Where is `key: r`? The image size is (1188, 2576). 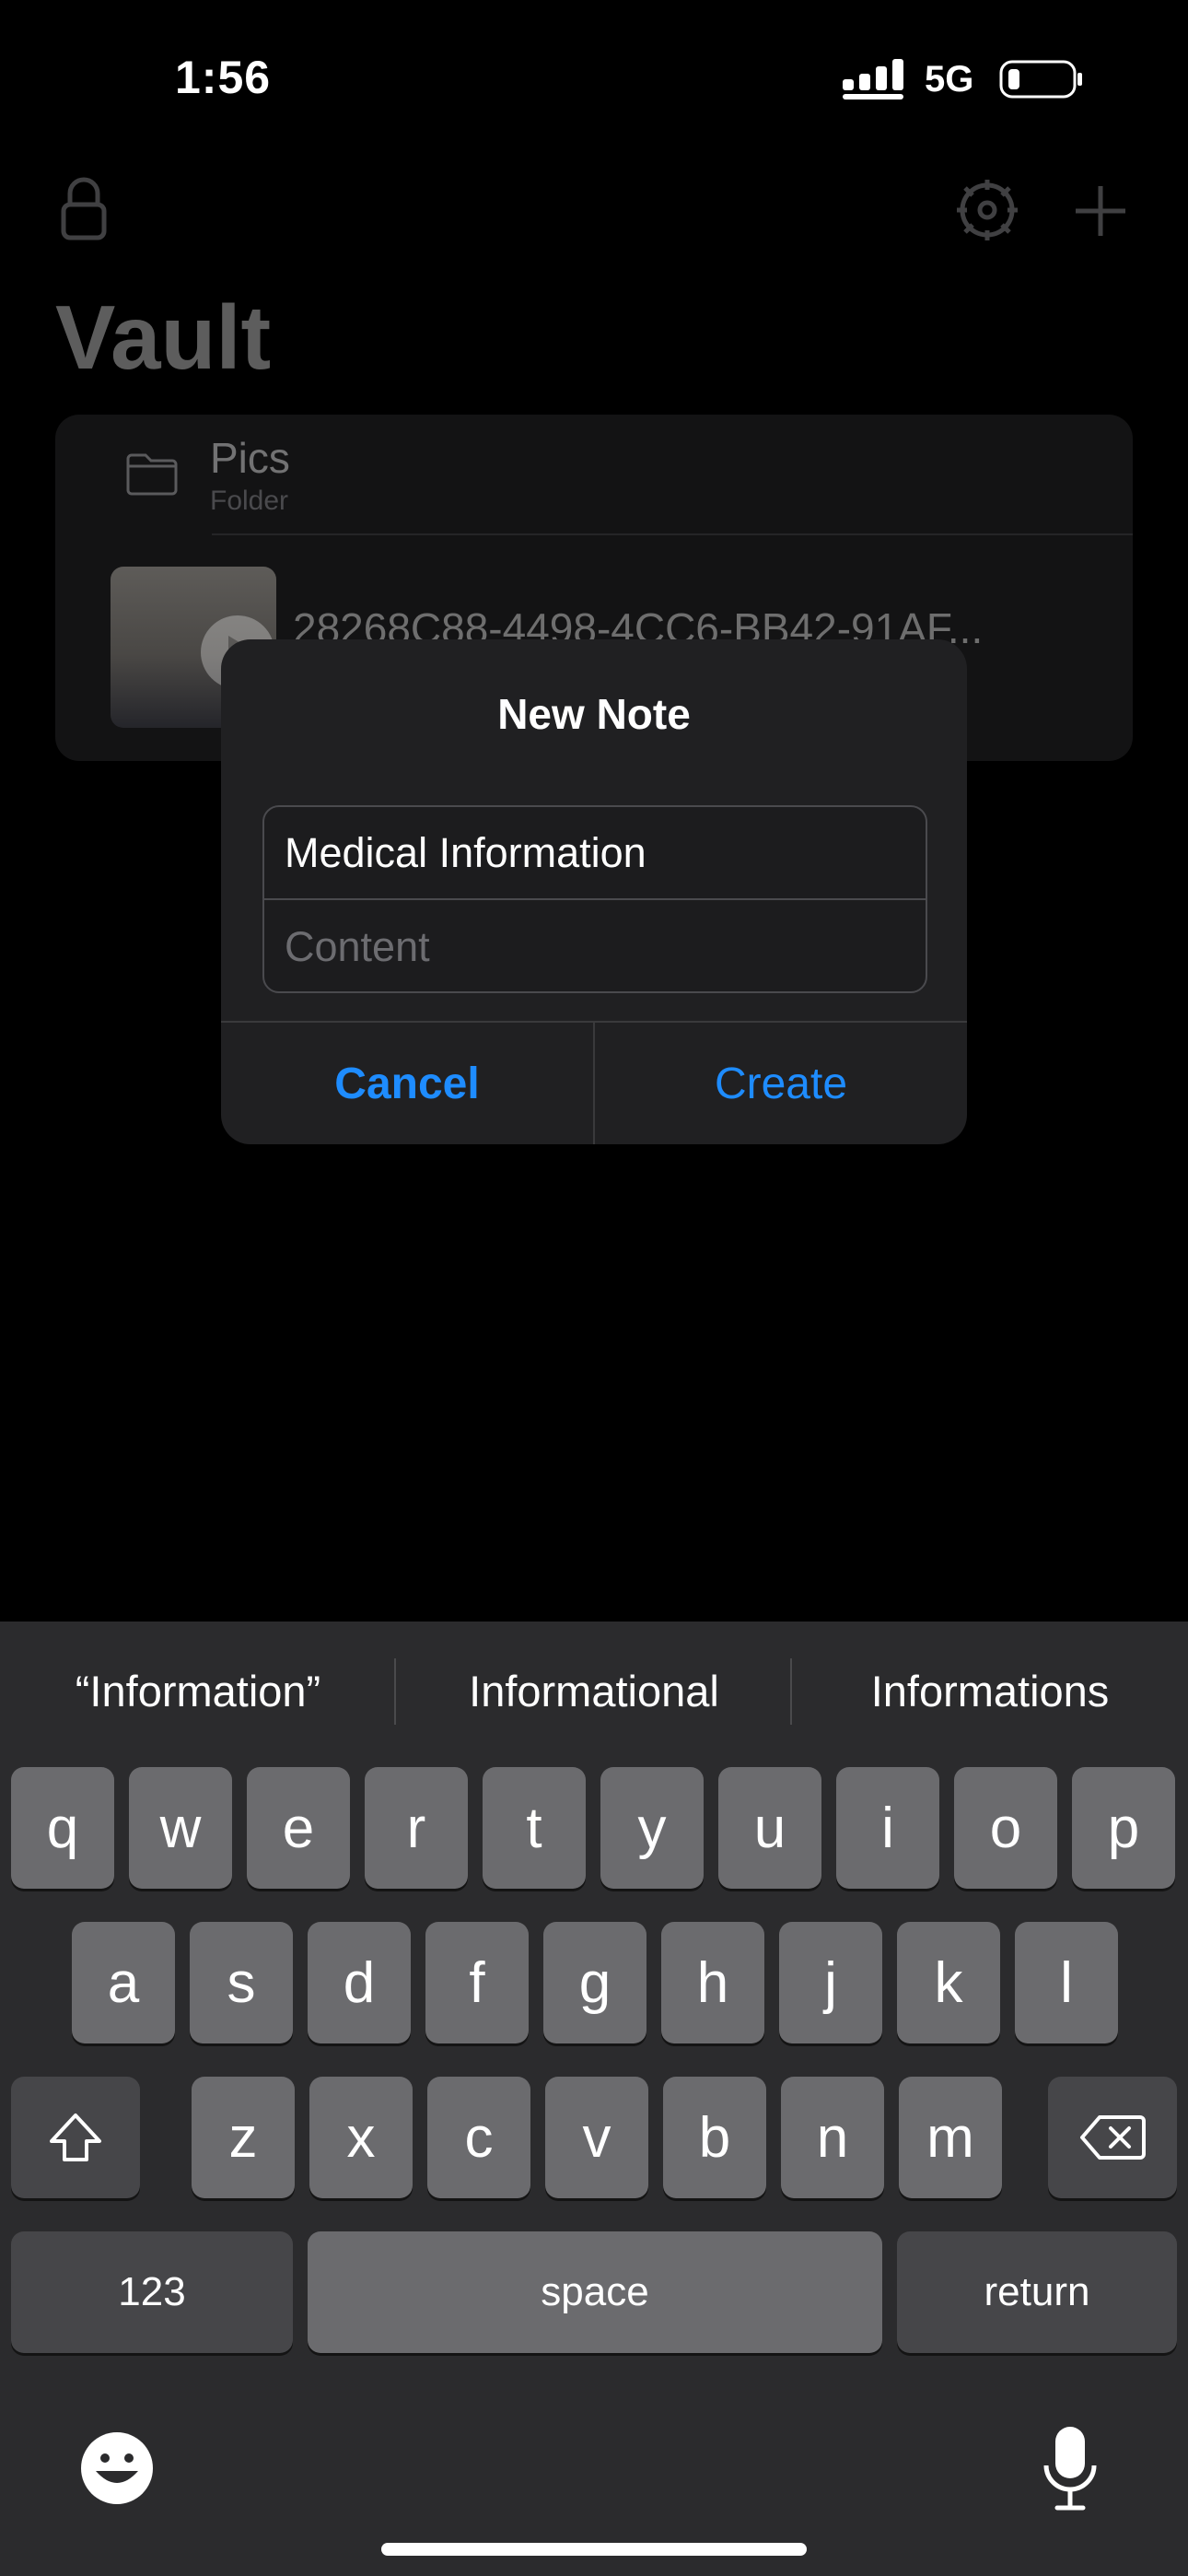
key: r is located at coordinates (416, 1828).